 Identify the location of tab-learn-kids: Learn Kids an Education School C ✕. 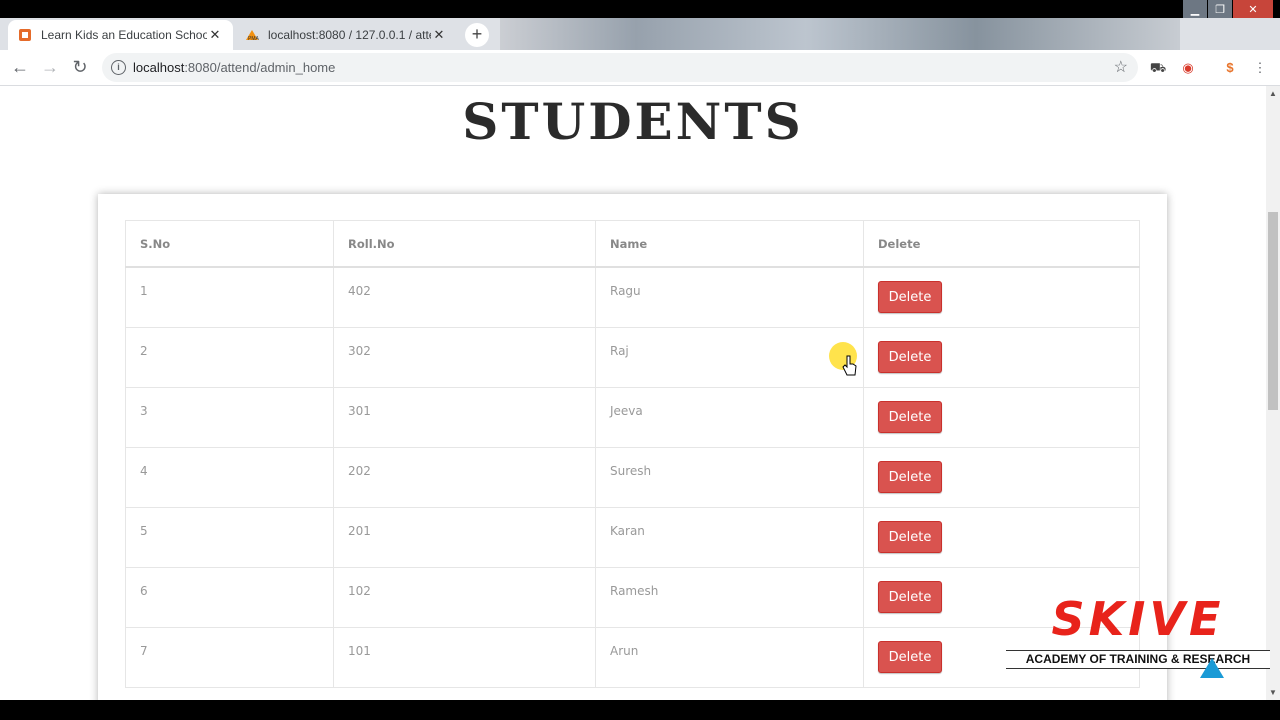
(120, 35).